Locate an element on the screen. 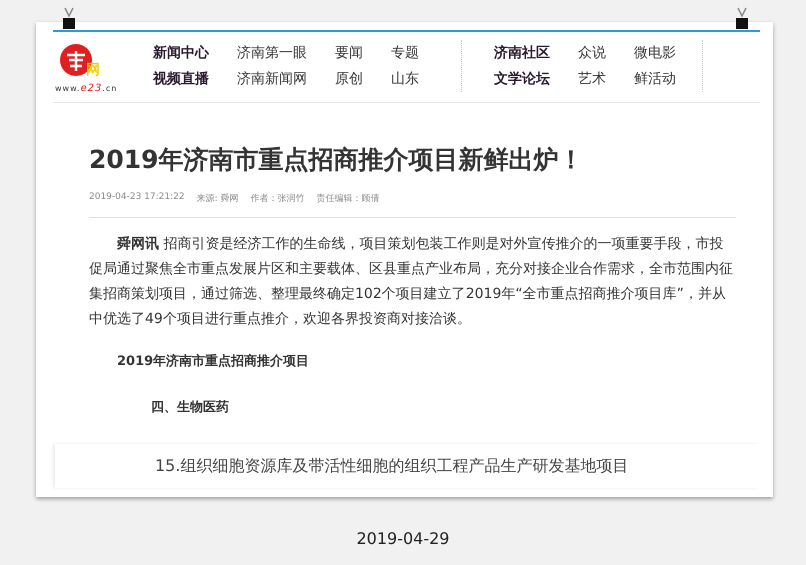 The width and height of the screenshot is (806, 565). article-meta: 作者：张润竹 is located at coordinates (277, 198).